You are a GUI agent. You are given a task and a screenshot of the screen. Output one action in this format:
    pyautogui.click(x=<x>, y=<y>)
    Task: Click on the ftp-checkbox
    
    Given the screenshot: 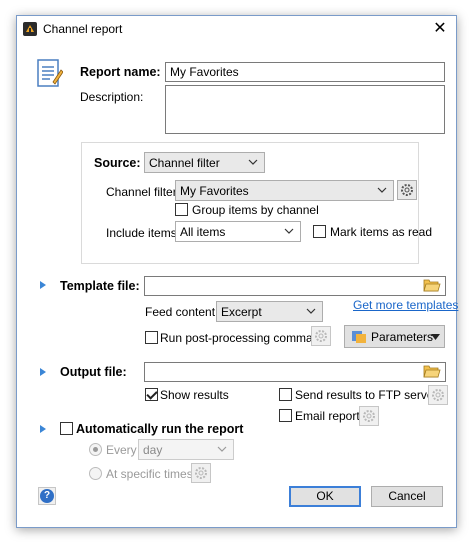 What is the action you would take?
    pyautogui.click(x=285, y=394)
    